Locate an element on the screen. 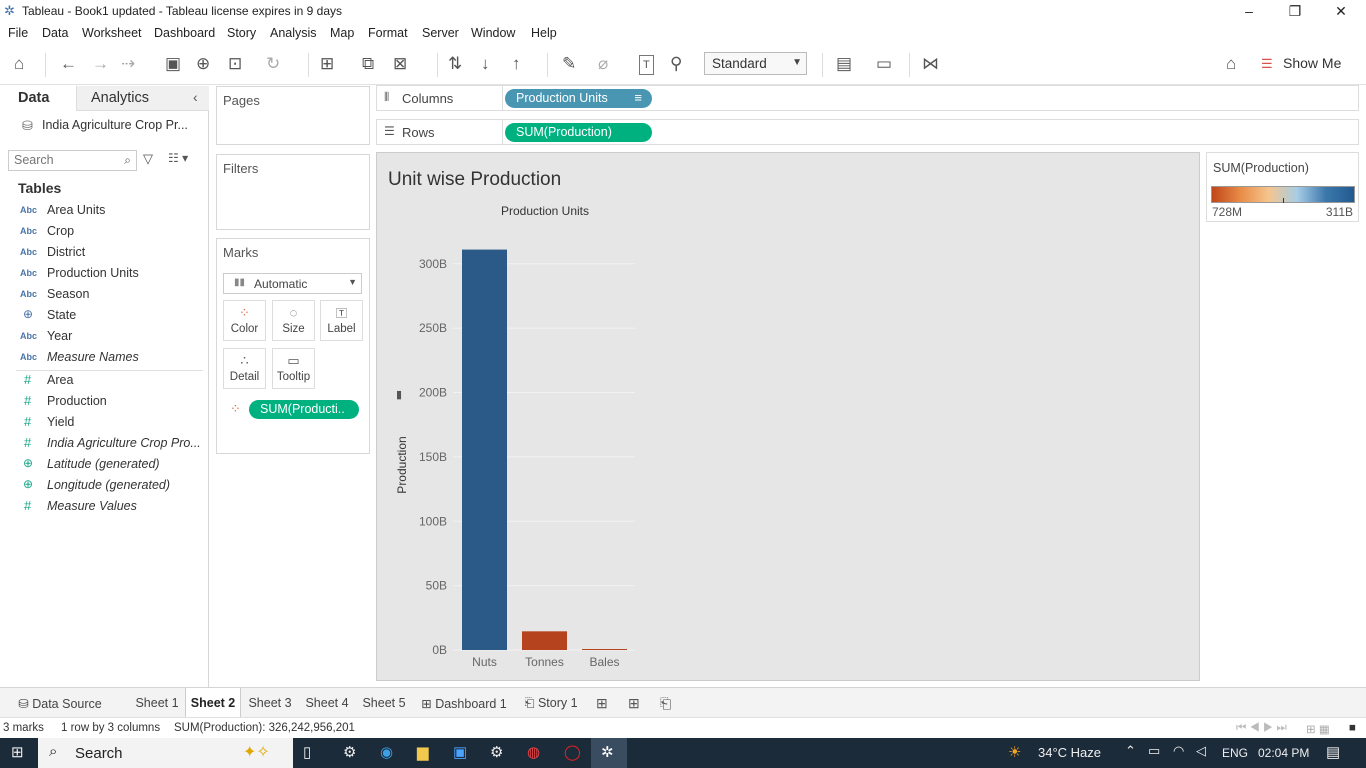 The height and width of the screenshot is (768, 1366). menu-format: Format is located at coordinates (388, 33).